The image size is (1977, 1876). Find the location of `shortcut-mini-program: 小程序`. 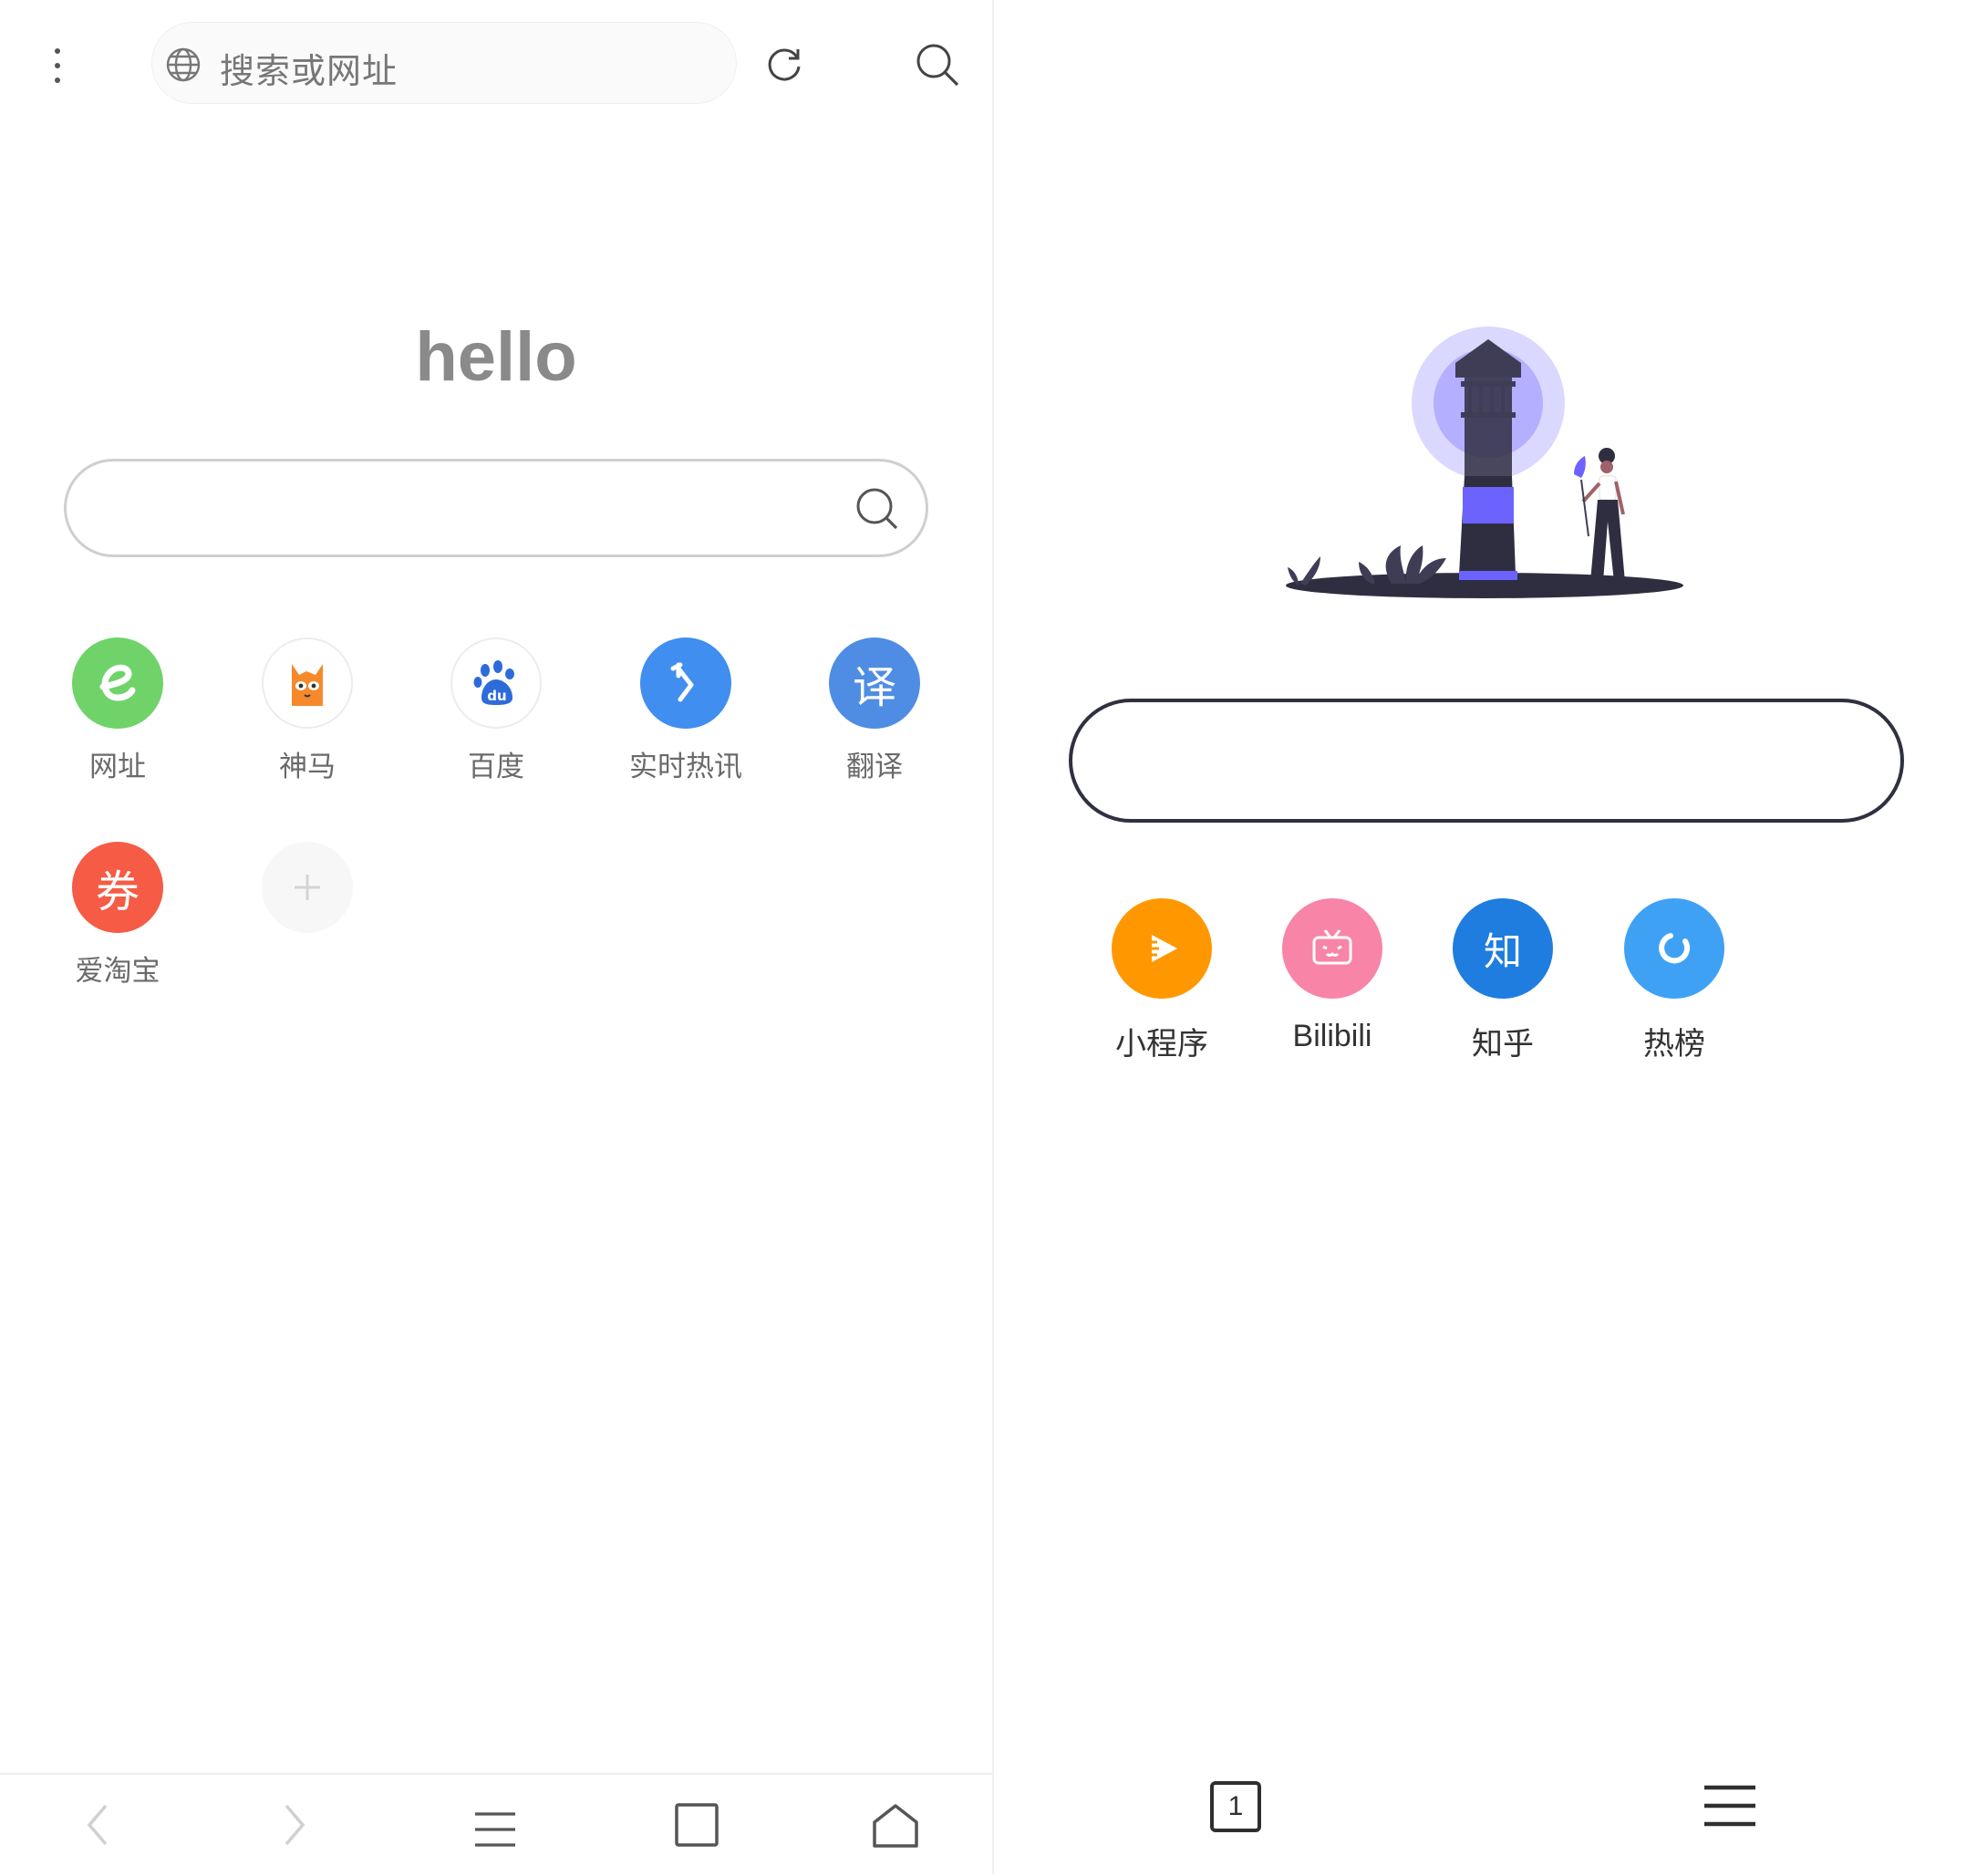

shortcut-mini-program: 小程序 is located at coordinates (1161, 980).